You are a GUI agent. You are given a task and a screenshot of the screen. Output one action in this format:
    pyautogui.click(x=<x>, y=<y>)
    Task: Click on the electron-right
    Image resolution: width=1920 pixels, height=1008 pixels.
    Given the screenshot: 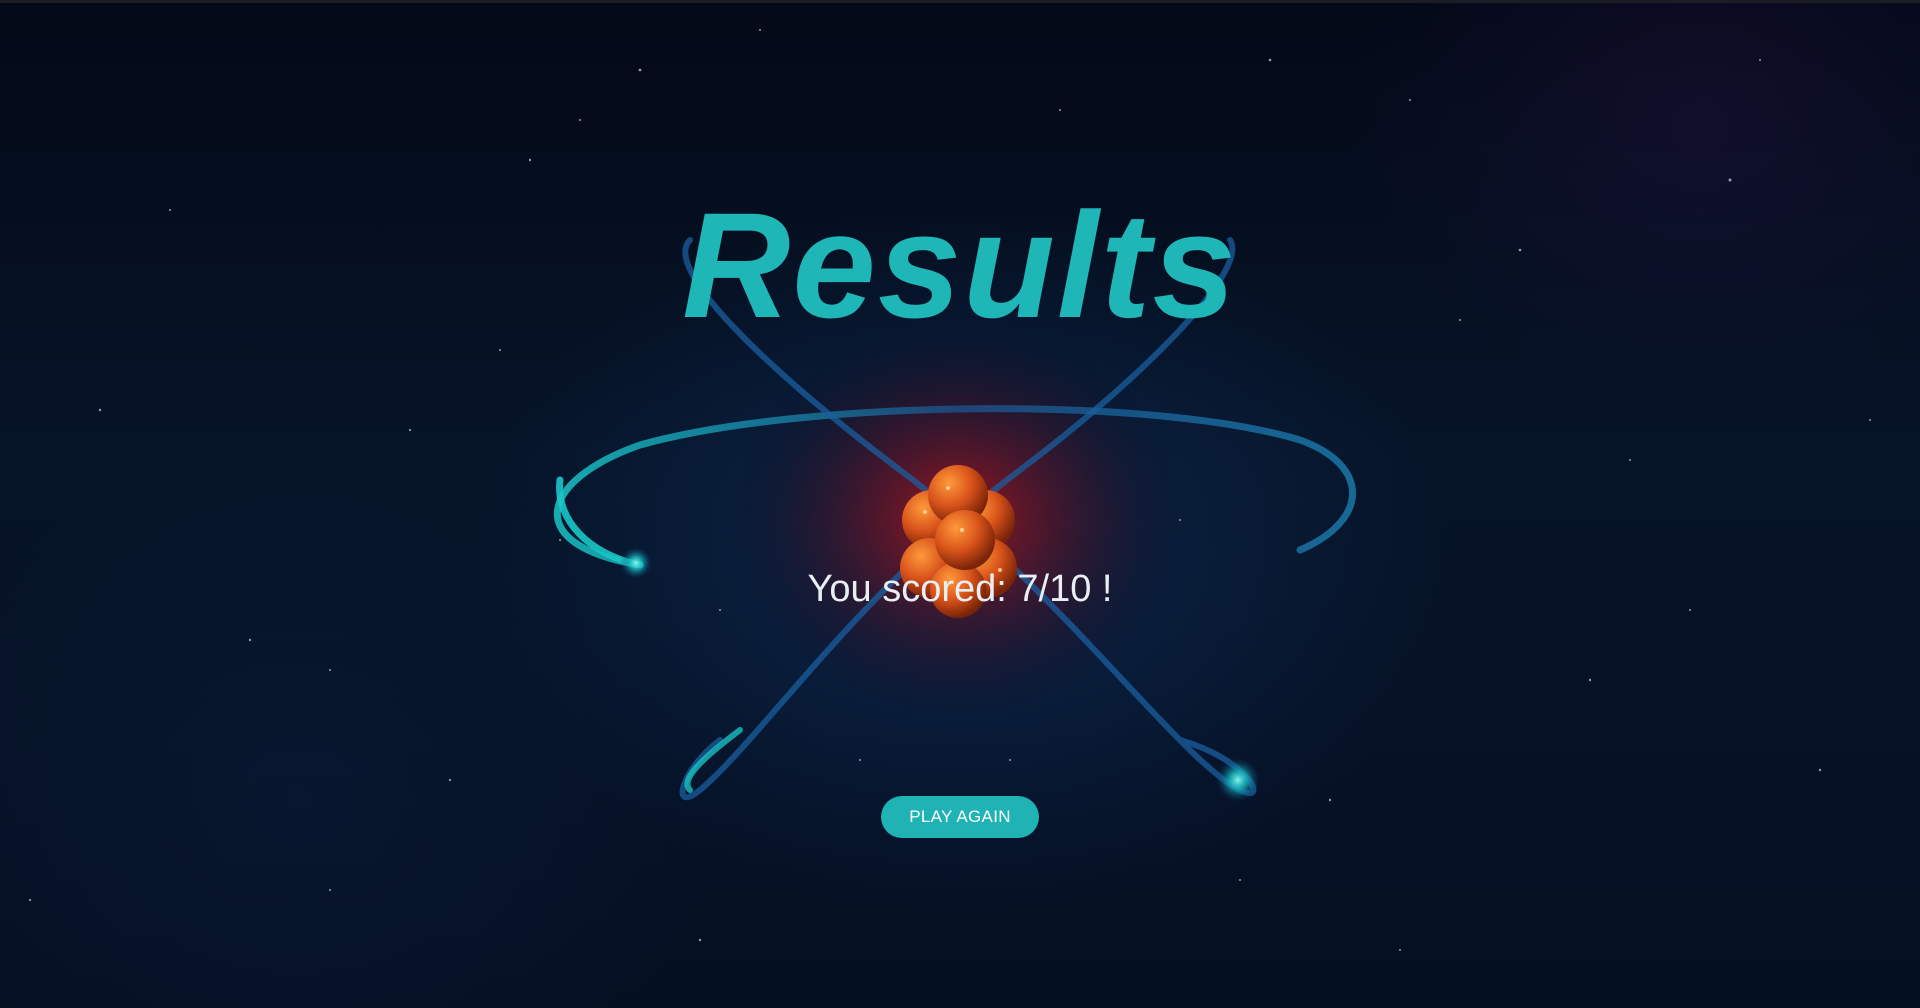 What is the action you would take?
    pyautogui.click(x=1238, y=780)
    